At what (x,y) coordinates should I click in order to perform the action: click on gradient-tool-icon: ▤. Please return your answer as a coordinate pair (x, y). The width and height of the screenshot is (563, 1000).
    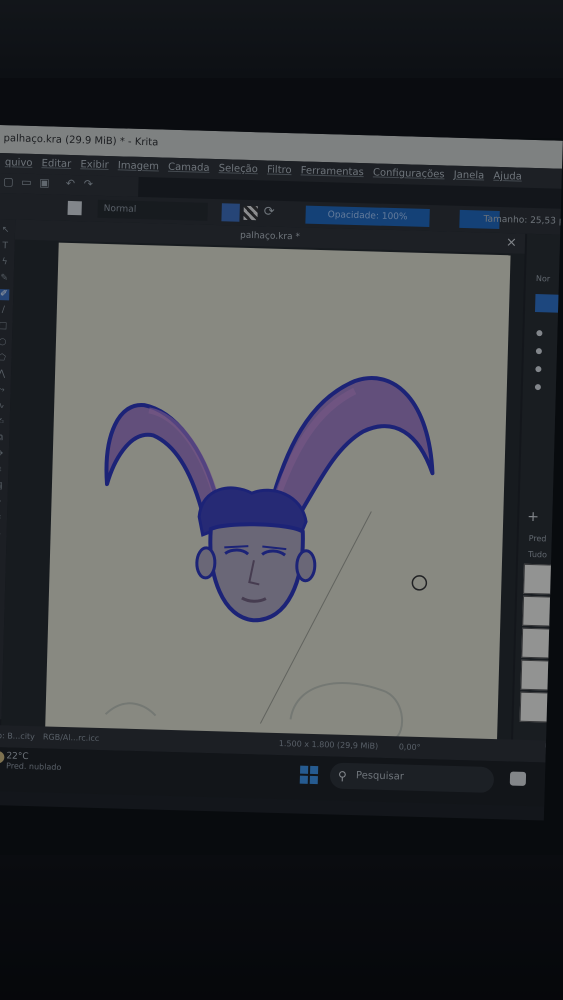
    Looking at the image, I should click on (2, 486).